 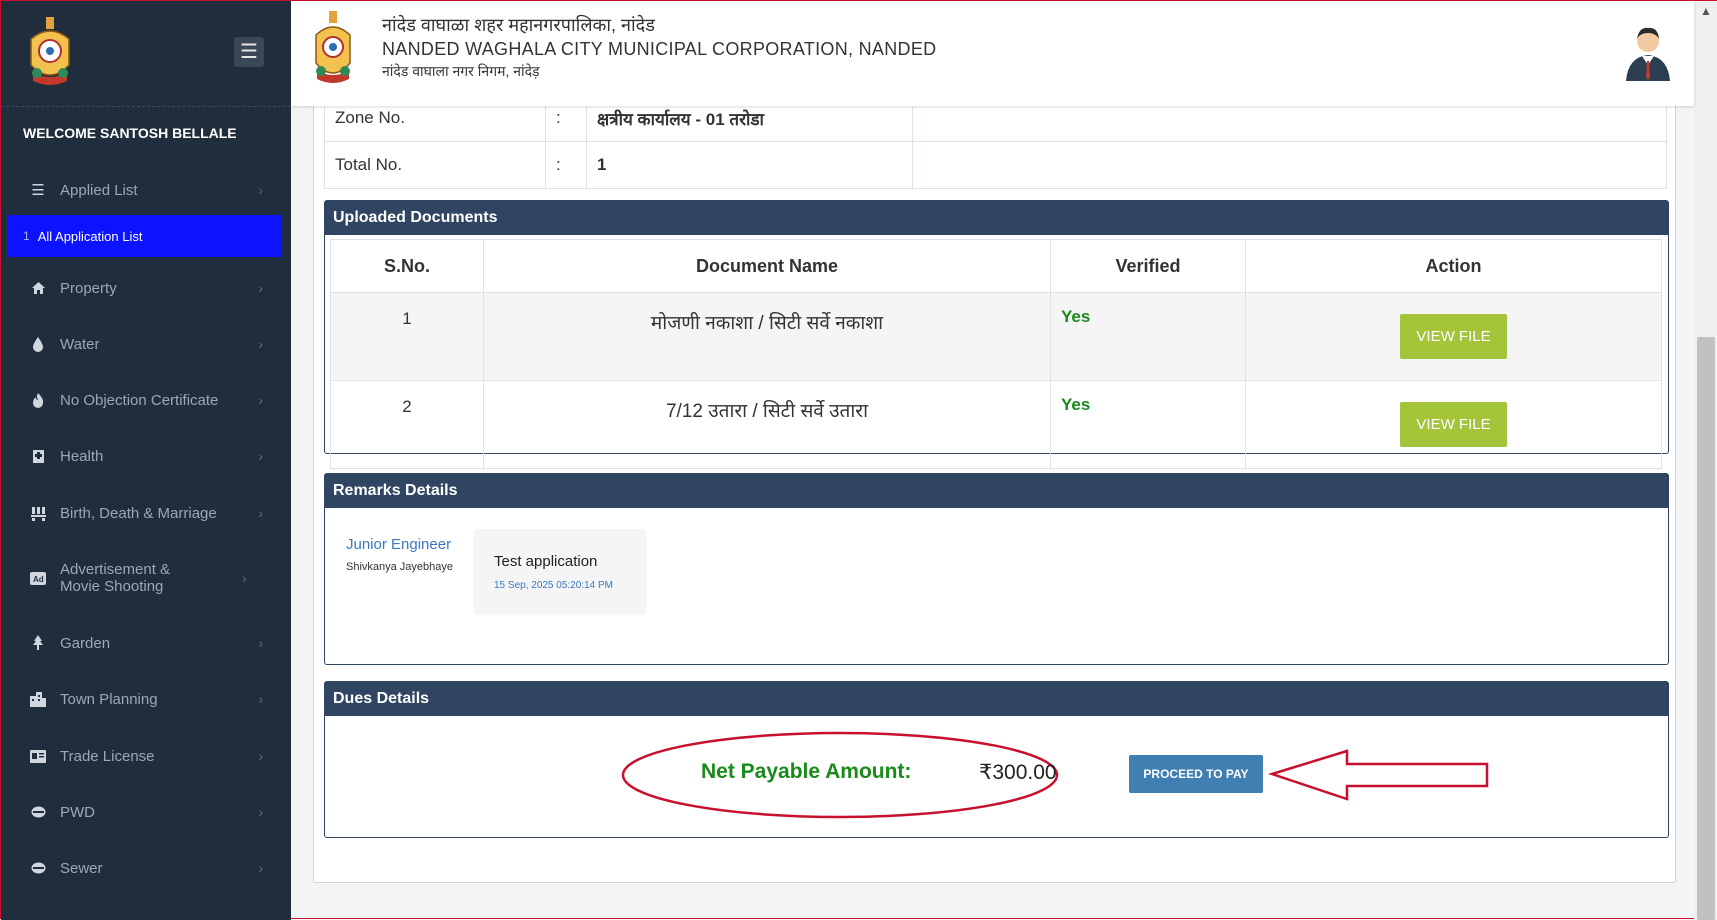 What do you see at coordinates (518, 25) in the screenshot?
I see `corporation-name-marathi: नांदेड वाघाळा शहर महानगरपालिका, नांदेड` at bounding box center [518, 25].